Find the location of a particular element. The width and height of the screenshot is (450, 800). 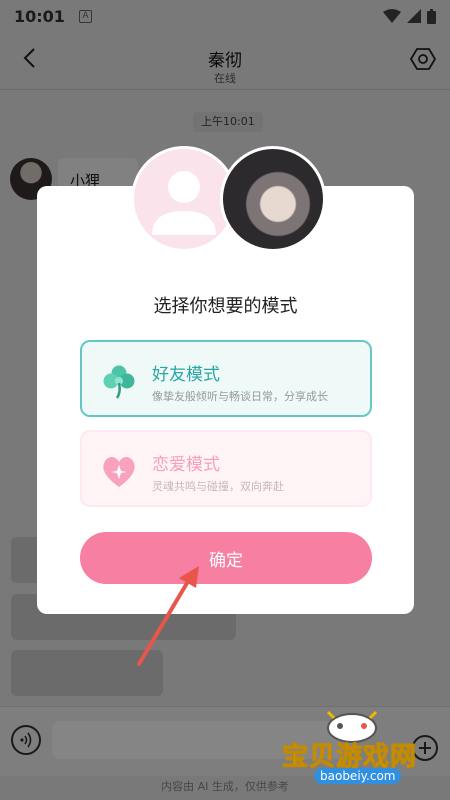

person-icon is located at coordinates (184, 203).